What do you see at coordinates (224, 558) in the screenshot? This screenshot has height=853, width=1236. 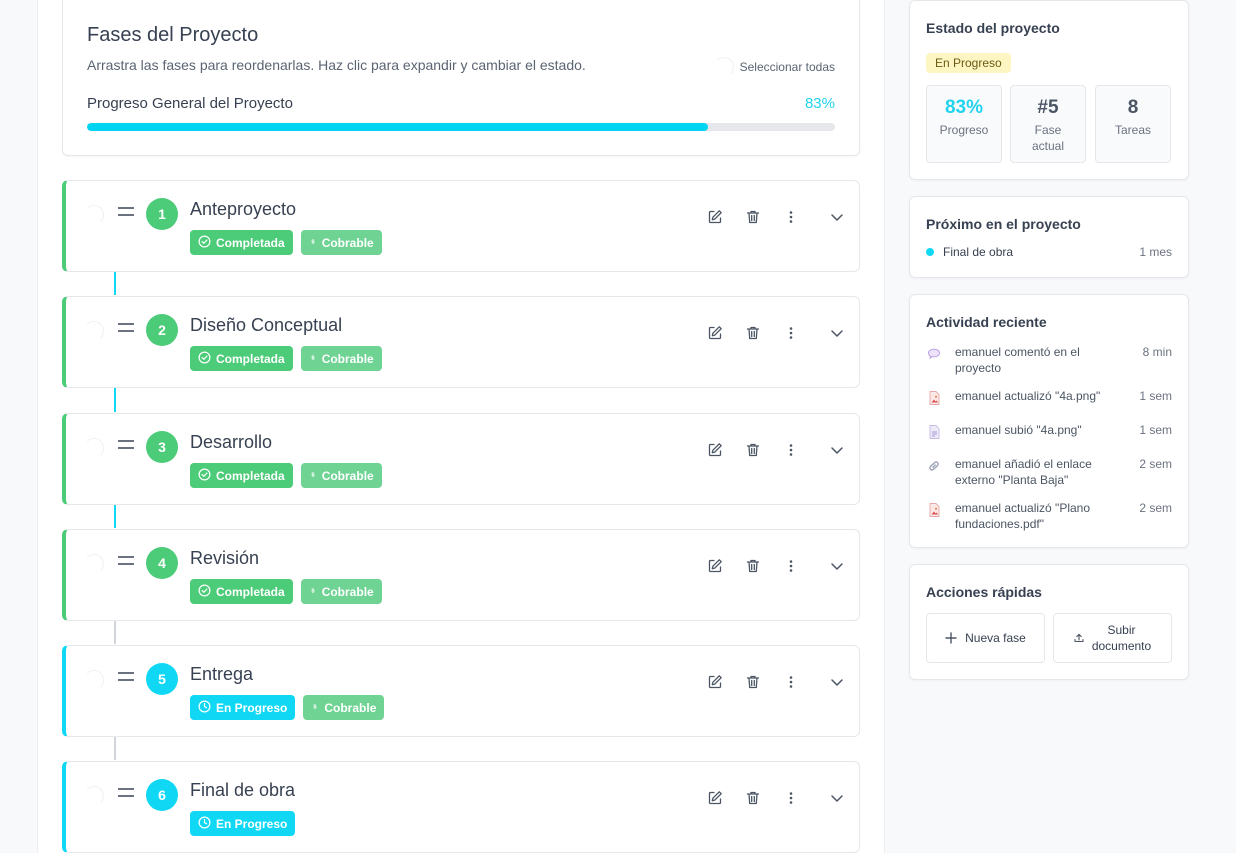 I see `phase-title: Revisión` at bounding box center [224, 558].